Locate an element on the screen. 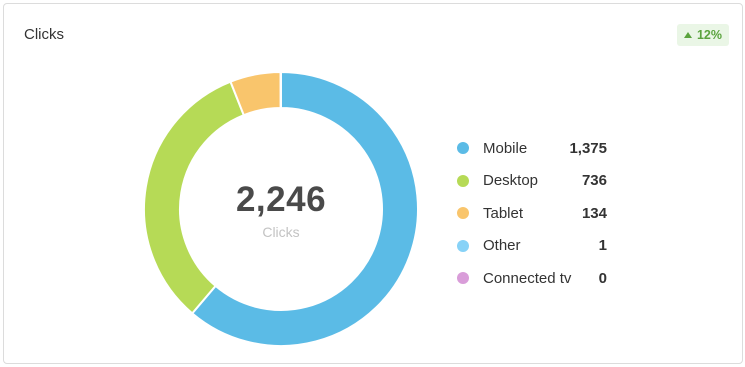 The height and width of the screenshot is (367, 745). legend-item-connected-tv: Connected tv 0 is located at coordinates (532, 278).